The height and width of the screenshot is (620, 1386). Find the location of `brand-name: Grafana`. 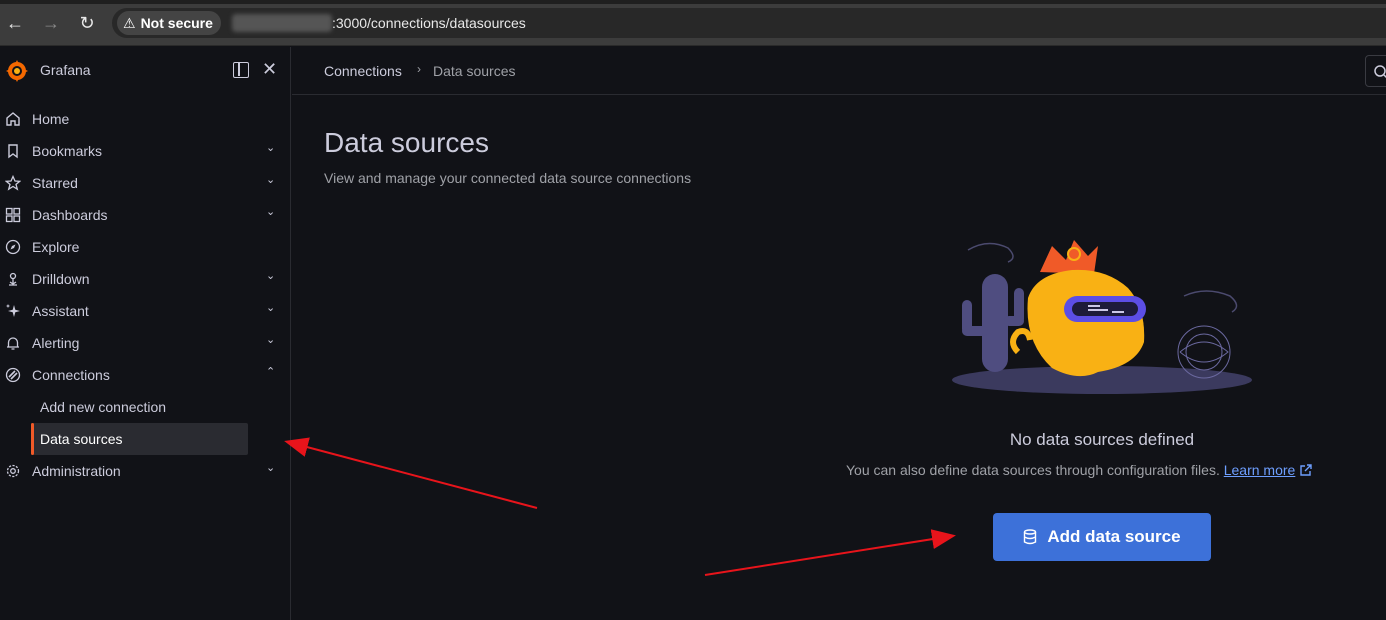

brand-name: Grafana is located at coordinates (65, 70).